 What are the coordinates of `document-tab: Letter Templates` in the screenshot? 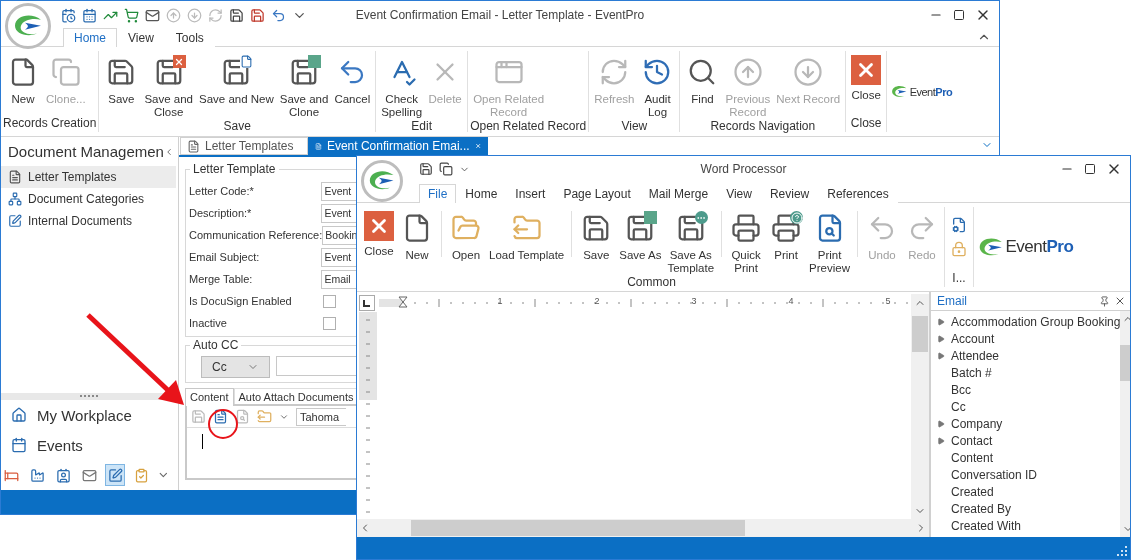 It's located at (244, 146).